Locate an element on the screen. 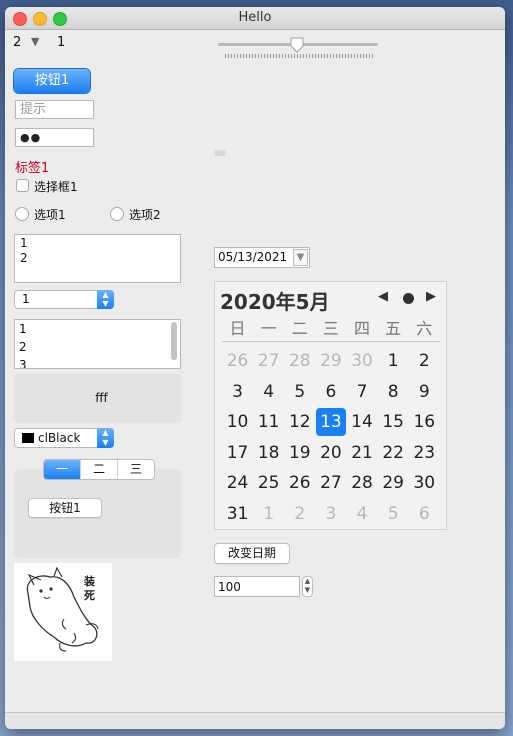 This screenshot has height=736, width=513. calendar-day: 17 is located at coordinates (237, 453).